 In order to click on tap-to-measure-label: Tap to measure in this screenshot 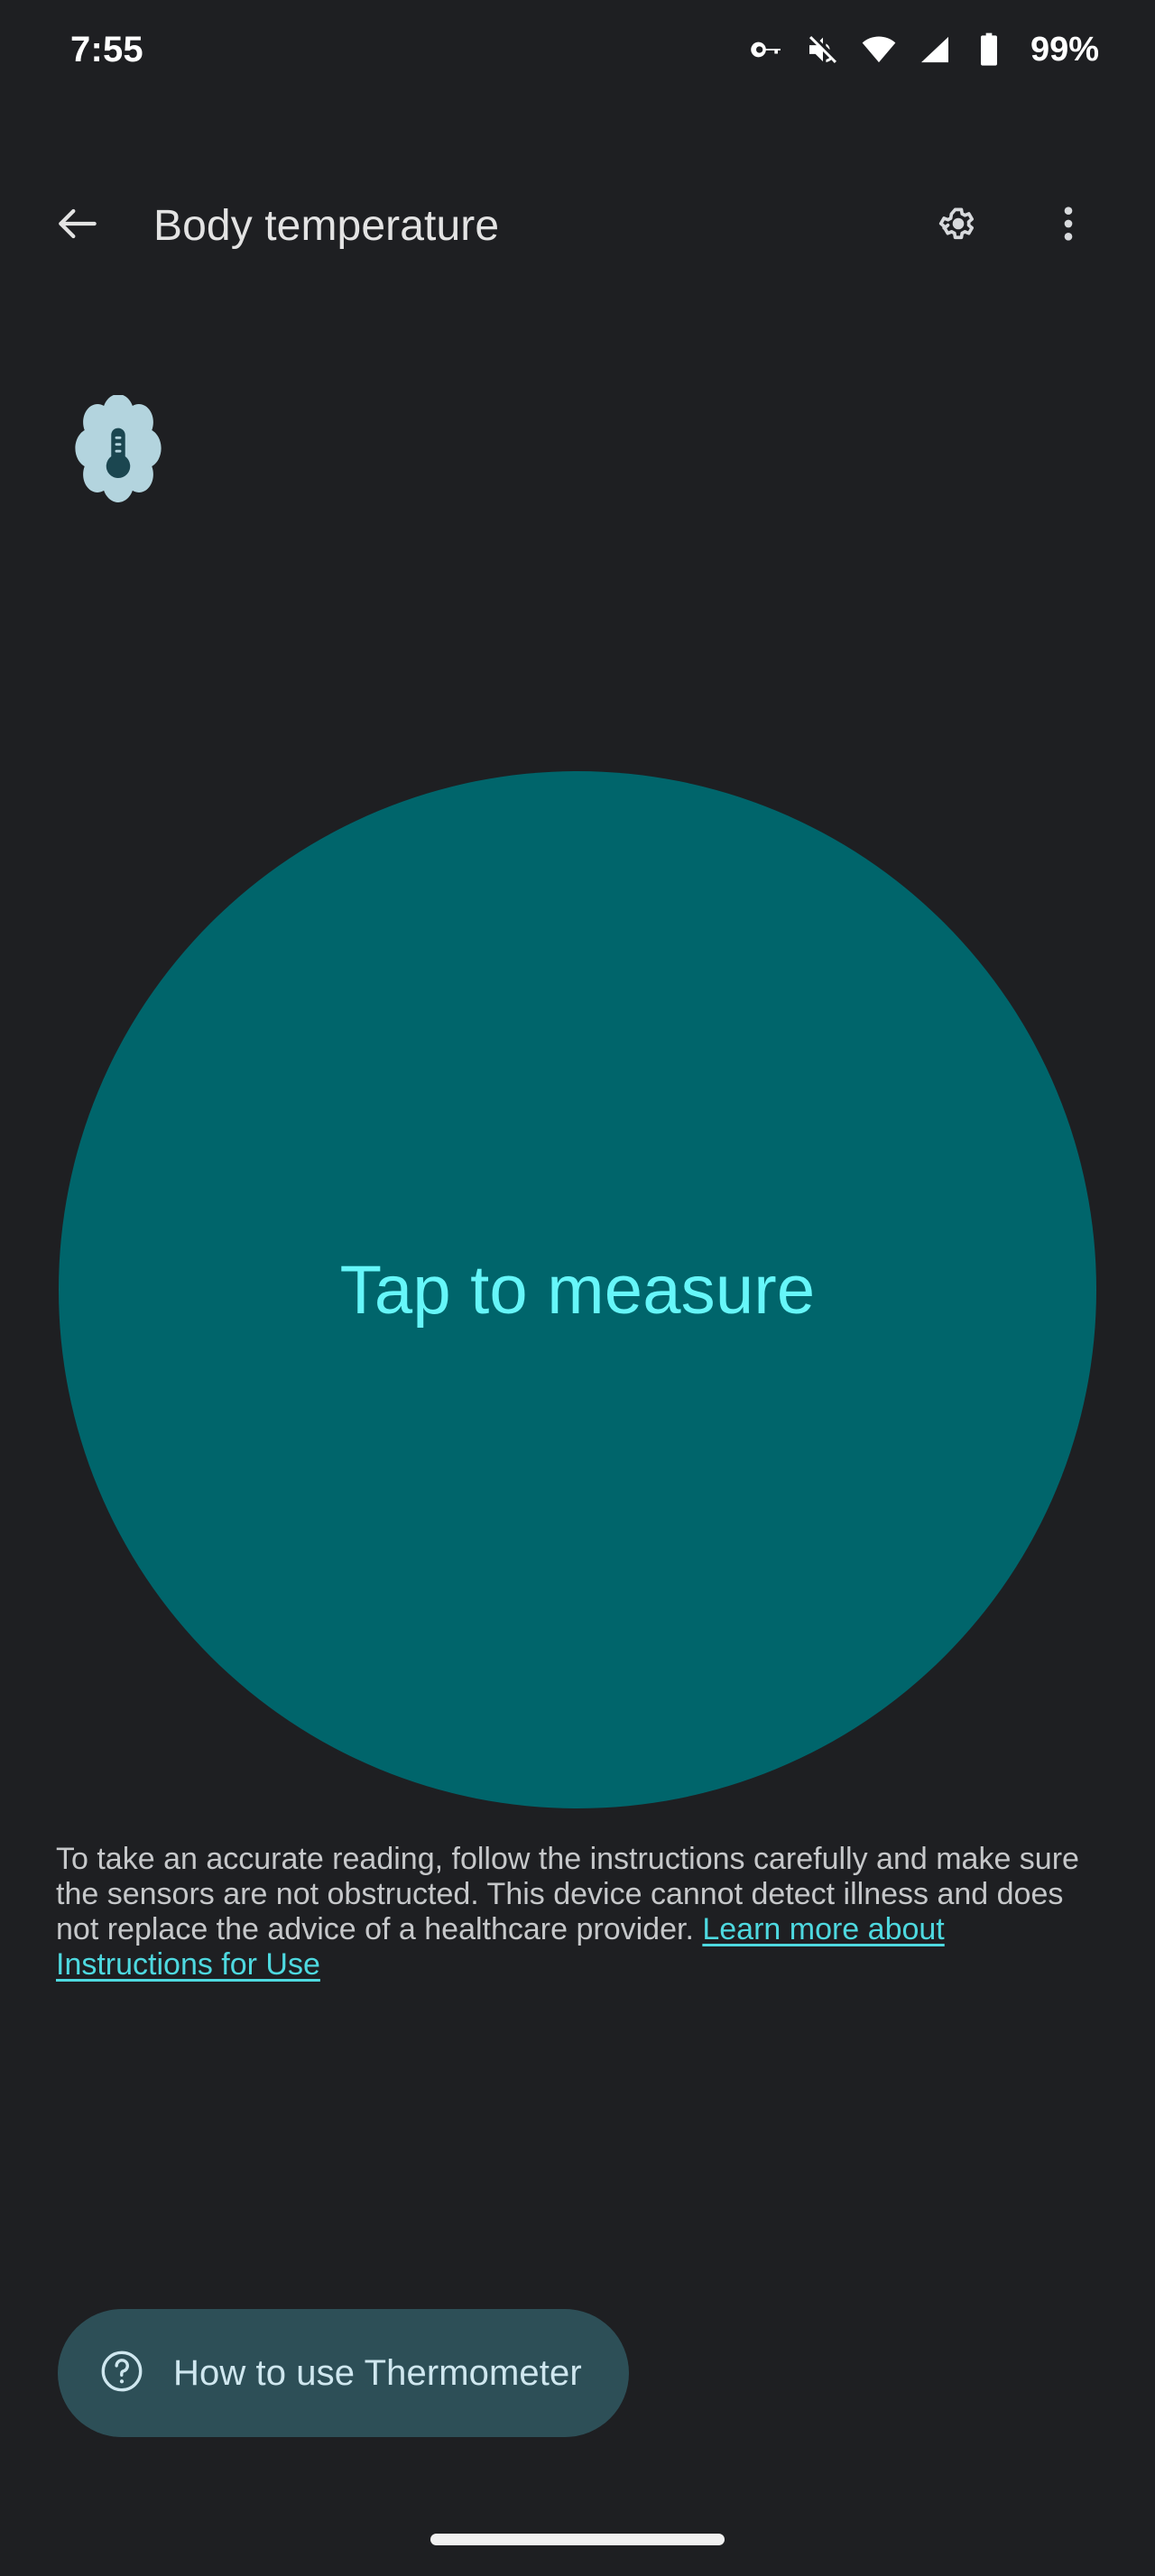, I will do `click(577, 1290)`.